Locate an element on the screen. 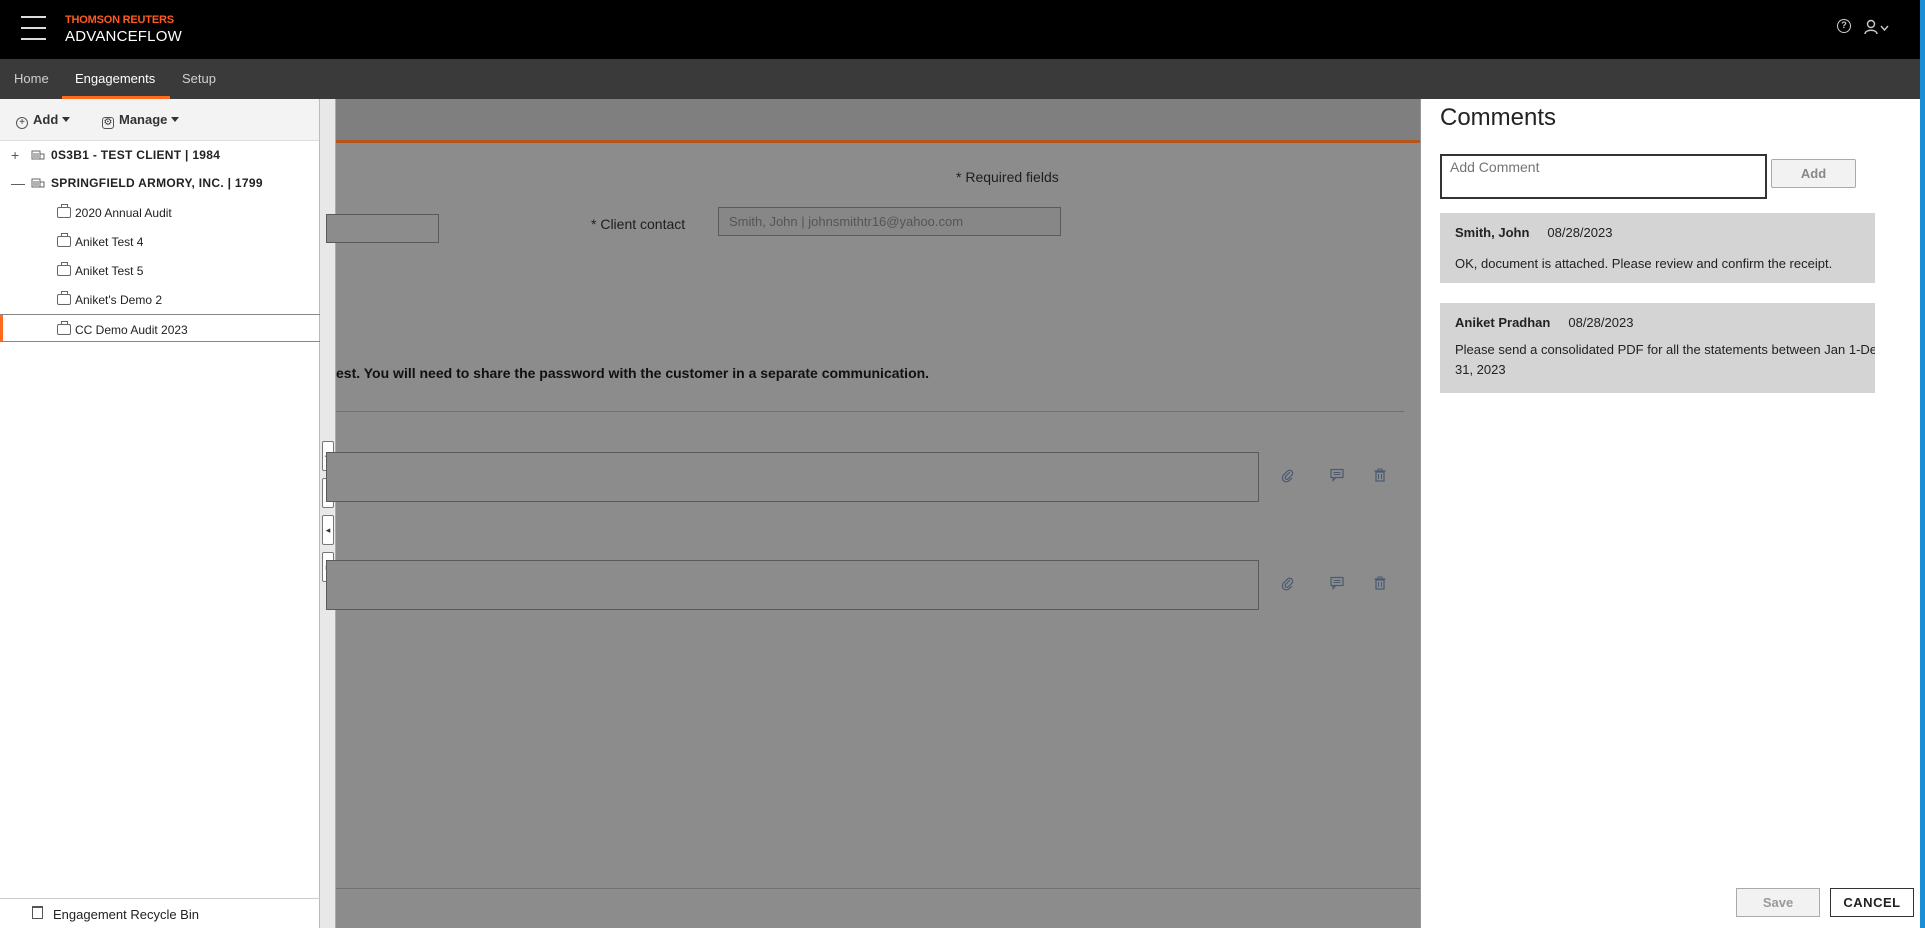  tree-engagement-label: 2020 Annual Audit is located at coordinates (123, 213).